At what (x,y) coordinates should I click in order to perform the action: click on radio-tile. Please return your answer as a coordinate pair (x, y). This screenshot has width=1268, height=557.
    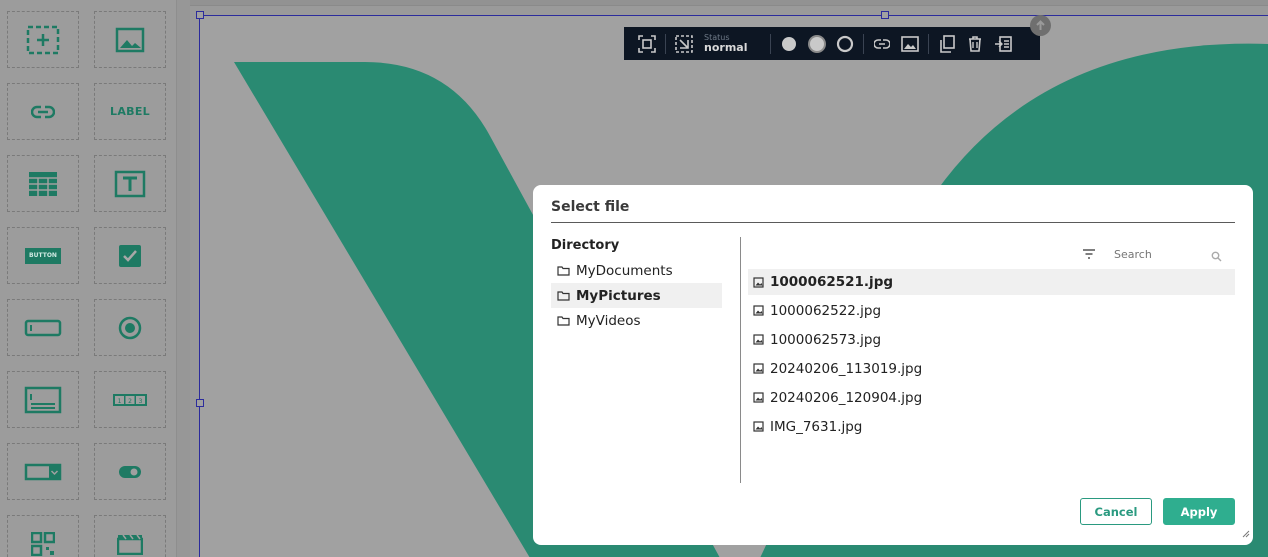
    Looking at the image, I should click on (130, 327).